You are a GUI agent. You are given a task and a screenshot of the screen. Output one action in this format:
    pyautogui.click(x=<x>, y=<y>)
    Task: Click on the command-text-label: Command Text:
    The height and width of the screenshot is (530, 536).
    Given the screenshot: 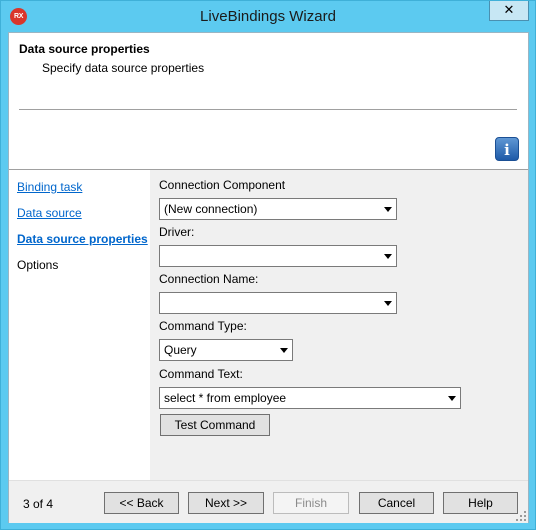 What is the action you would take?
    pyautogui.click(x=201, y=374)
    